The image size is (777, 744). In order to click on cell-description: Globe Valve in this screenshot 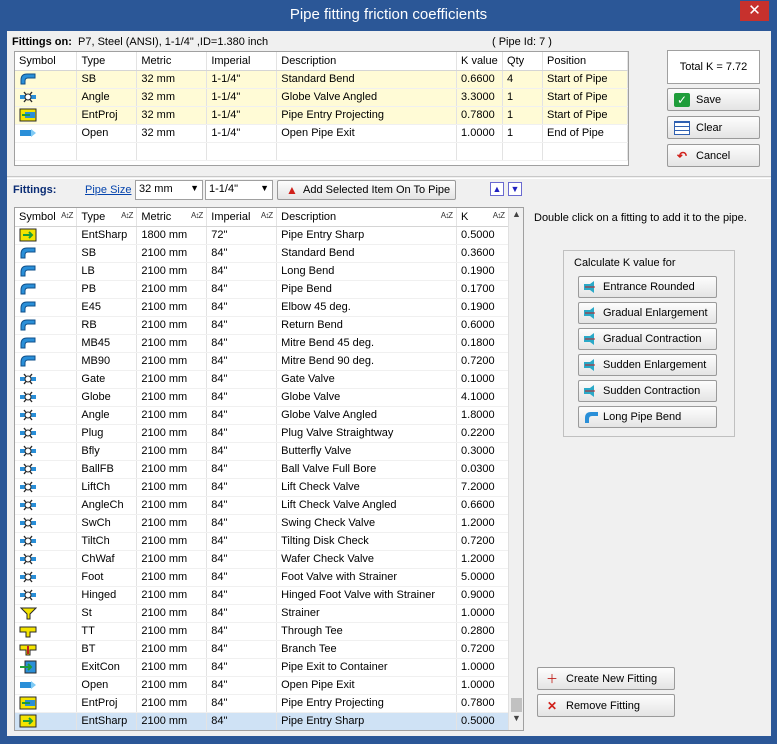, I will do `click(367, 397)`.